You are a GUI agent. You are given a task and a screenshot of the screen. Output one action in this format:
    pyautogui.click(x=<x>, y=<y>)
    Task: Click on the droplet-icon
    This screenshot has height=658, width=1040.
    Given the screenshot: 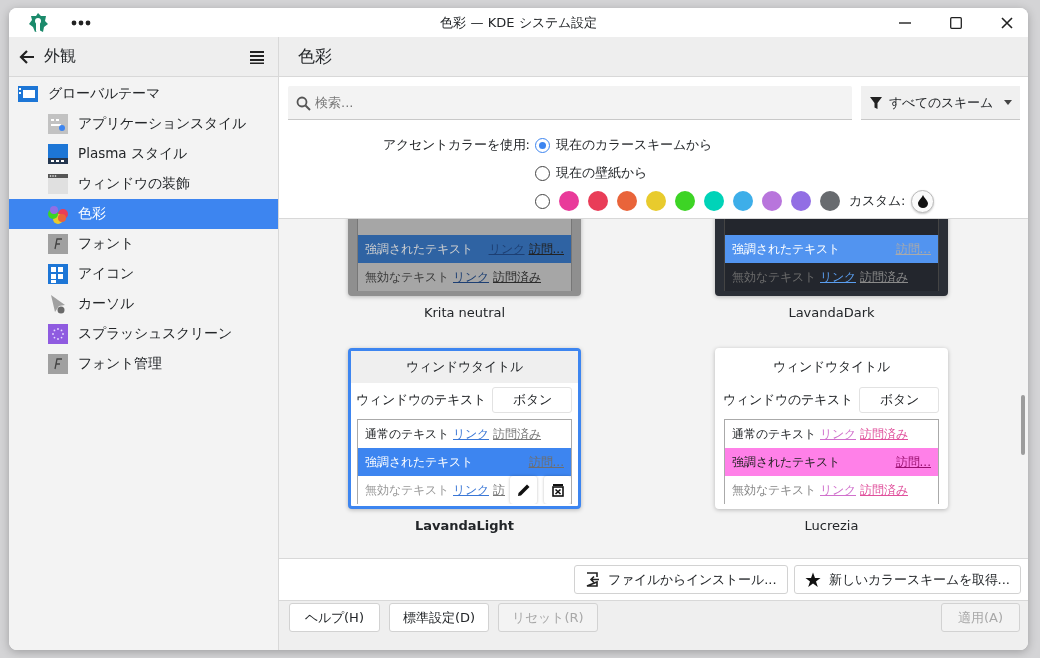 What is the action you would take?
    pyautogui.click(x=922, y=201)
    